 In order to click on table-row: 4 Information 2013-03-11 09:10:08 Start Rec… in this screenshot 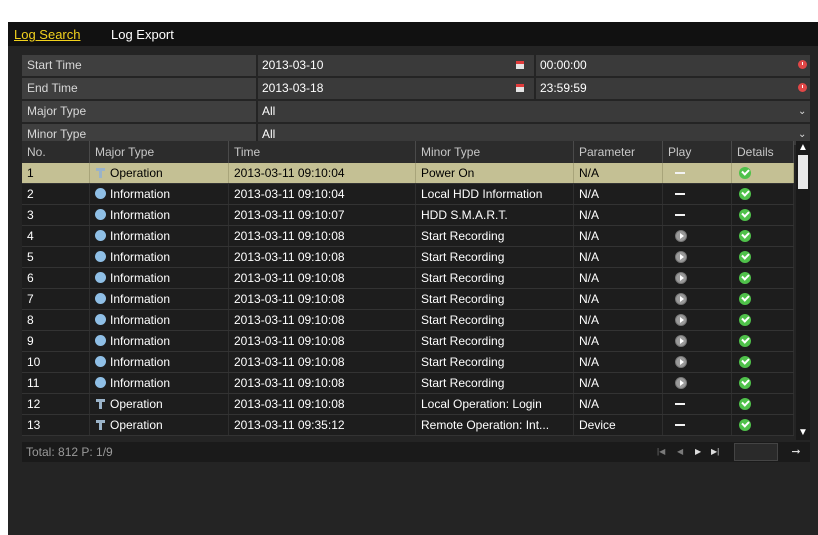, I will do `click(408, 236)`.